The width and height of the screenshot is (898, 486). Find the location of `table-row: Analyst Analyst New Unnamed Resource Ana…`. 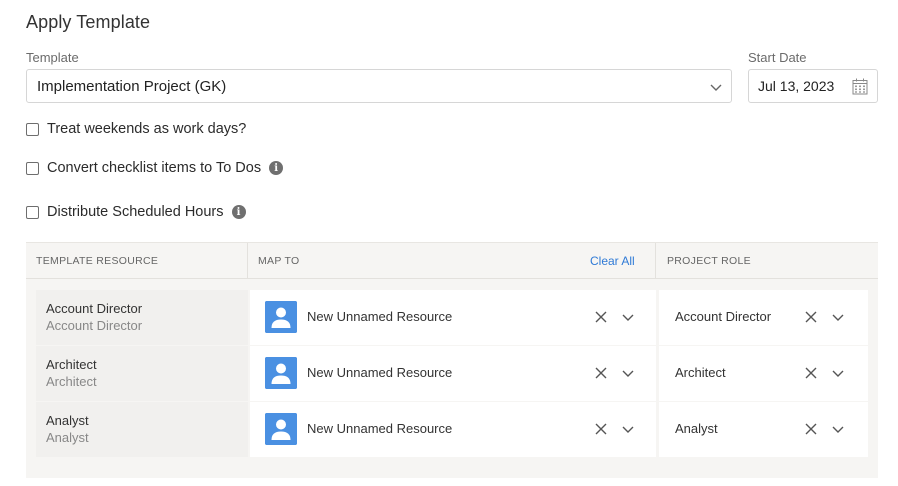

table-row: Analyst Analyst New Unnamed Resource Ana… is located at coordinates (452, 429).